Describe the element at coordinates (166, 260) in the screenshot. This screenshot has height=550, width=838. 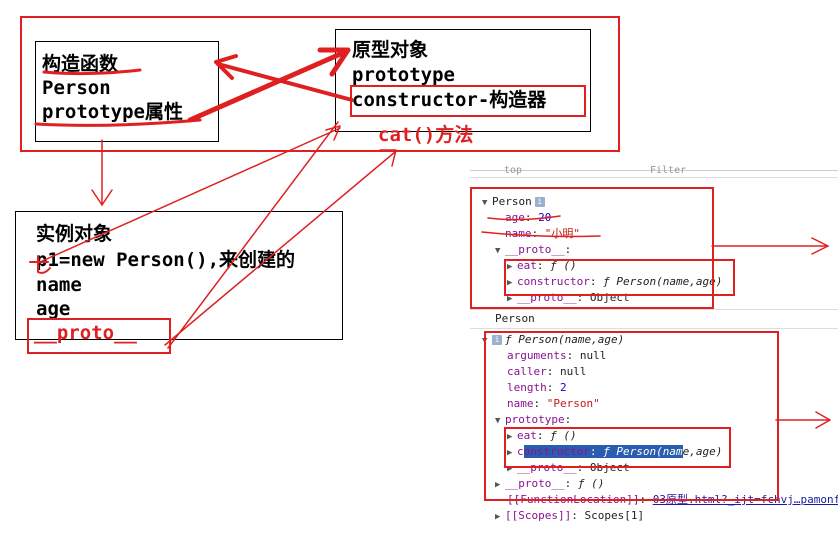
I see `instance-line1: p1=new Person(),来创建的` at that location.